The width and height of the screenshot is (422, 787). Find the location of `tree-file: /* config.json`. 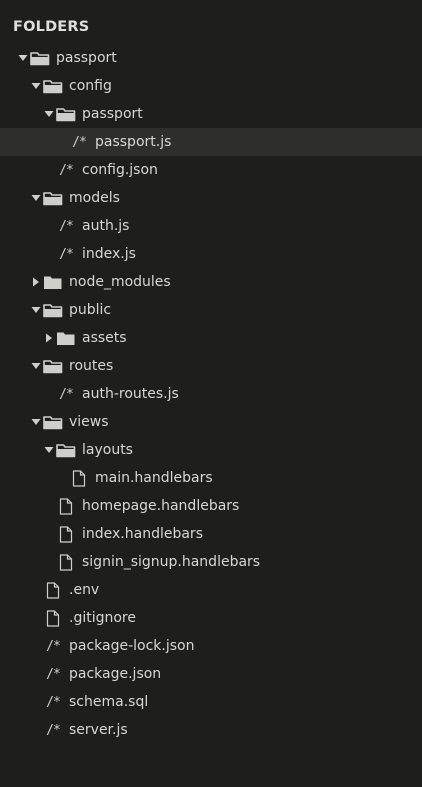

tree-file: /* config.json is located at coordinates (211, 170).